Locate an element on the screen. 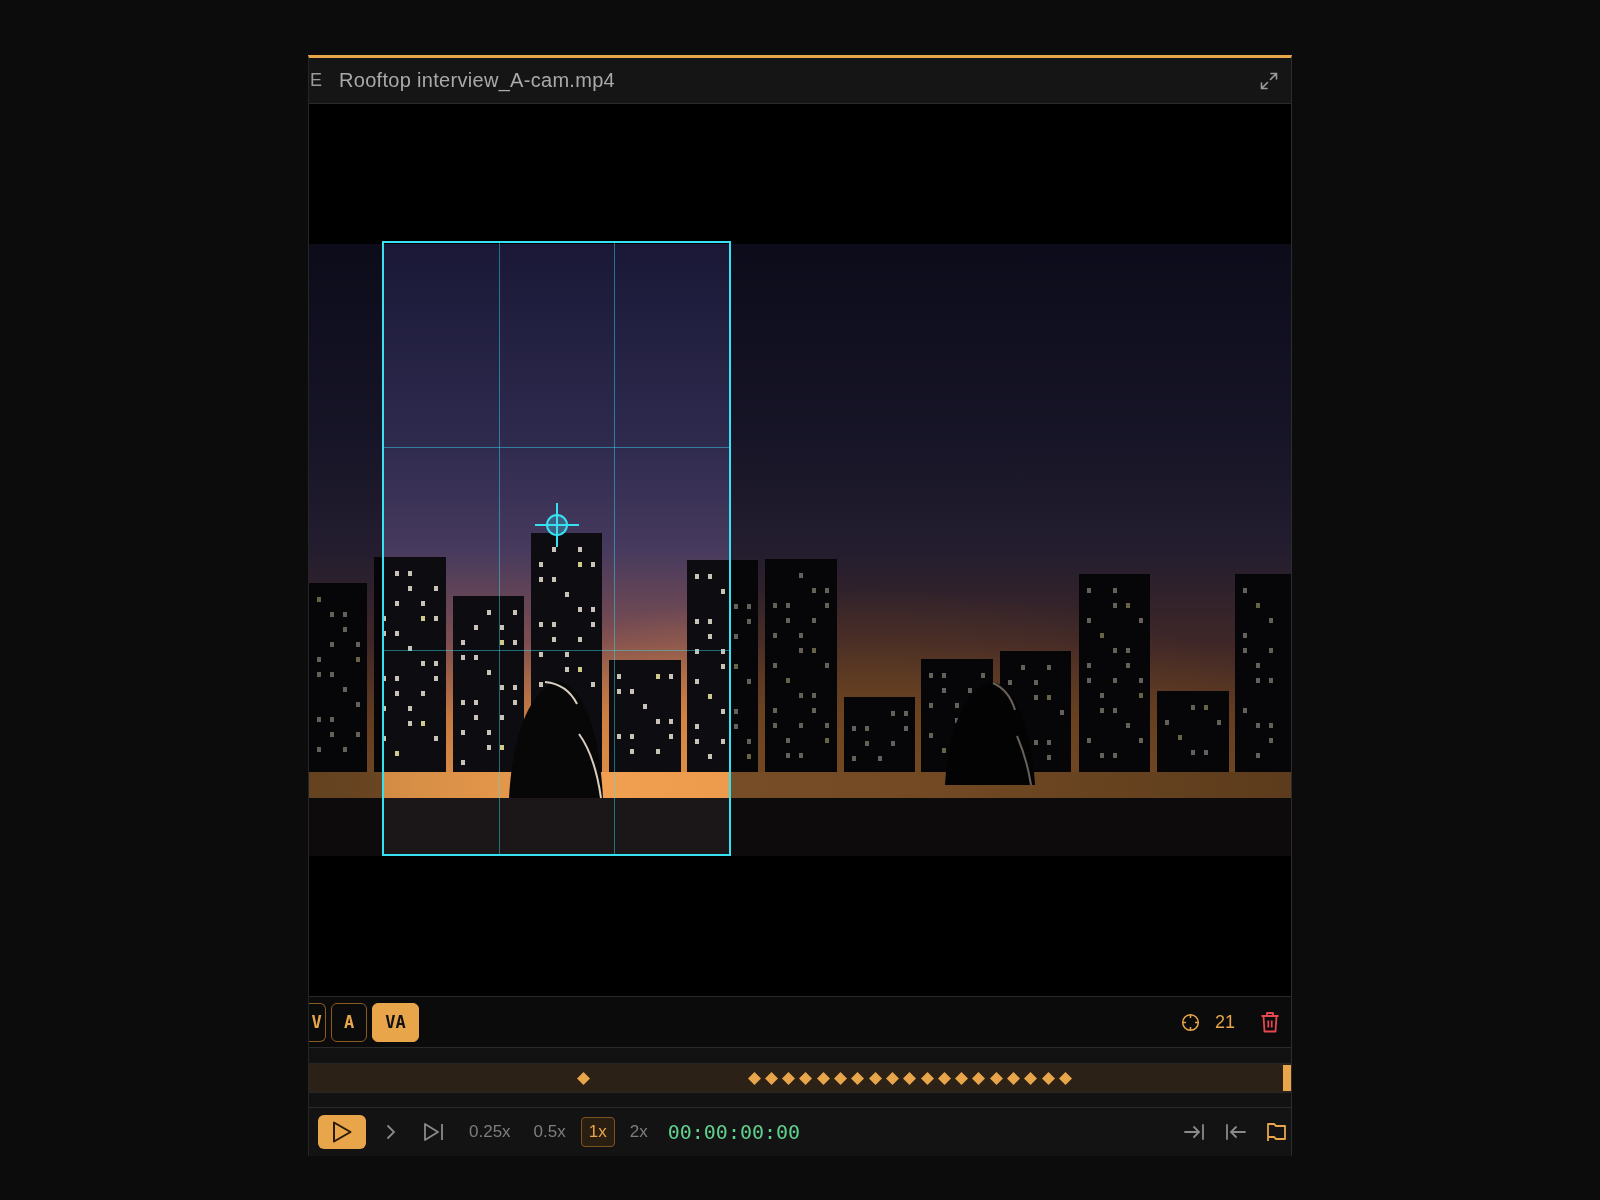  crop-frame is located at coordinates (556, 548).